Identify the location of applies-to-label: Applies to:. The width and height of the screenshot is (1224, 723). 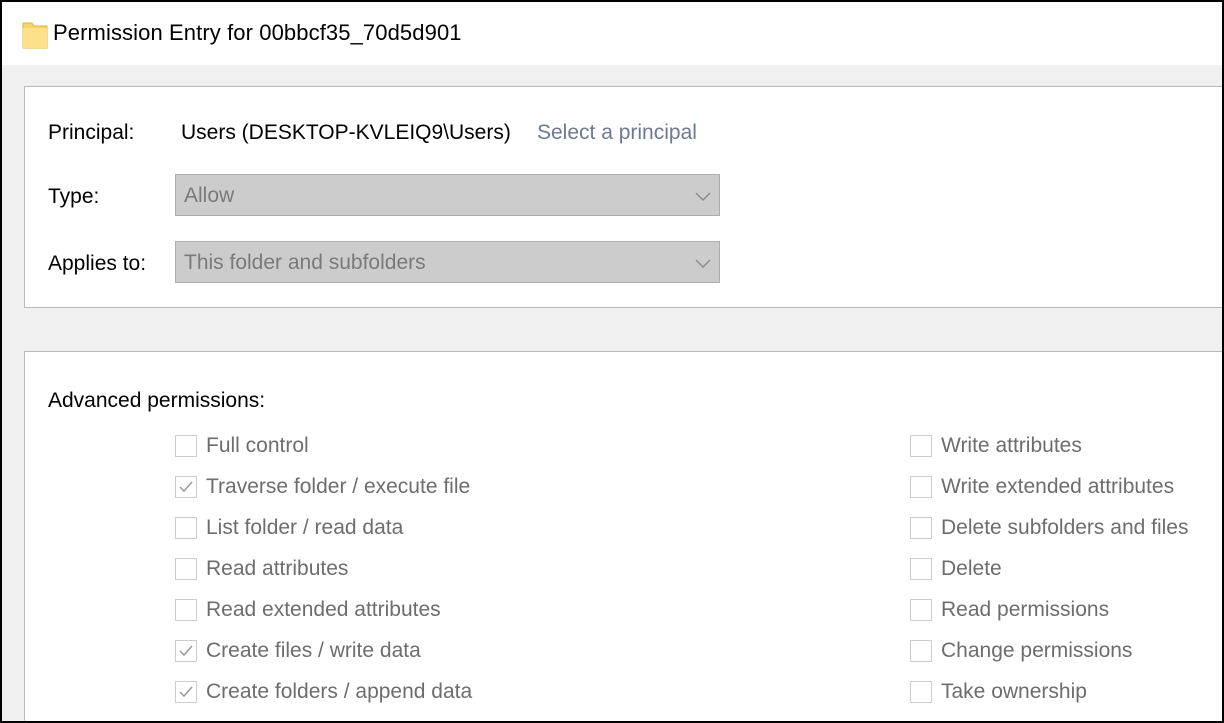
(97, 263).